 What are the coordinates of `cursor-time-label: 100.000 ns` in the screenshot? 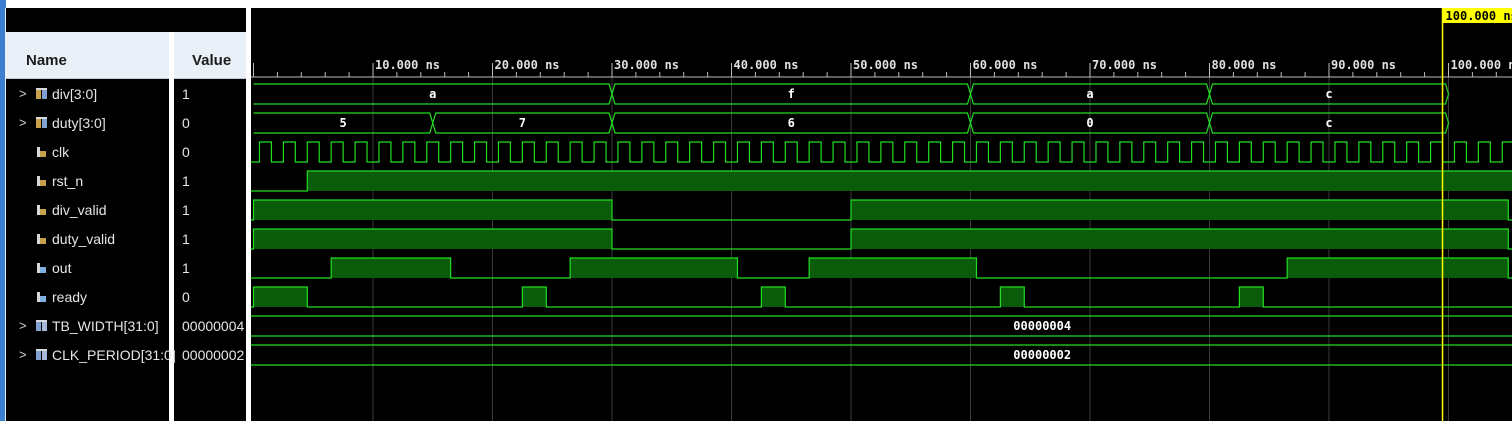 It's located at (1479, 16).